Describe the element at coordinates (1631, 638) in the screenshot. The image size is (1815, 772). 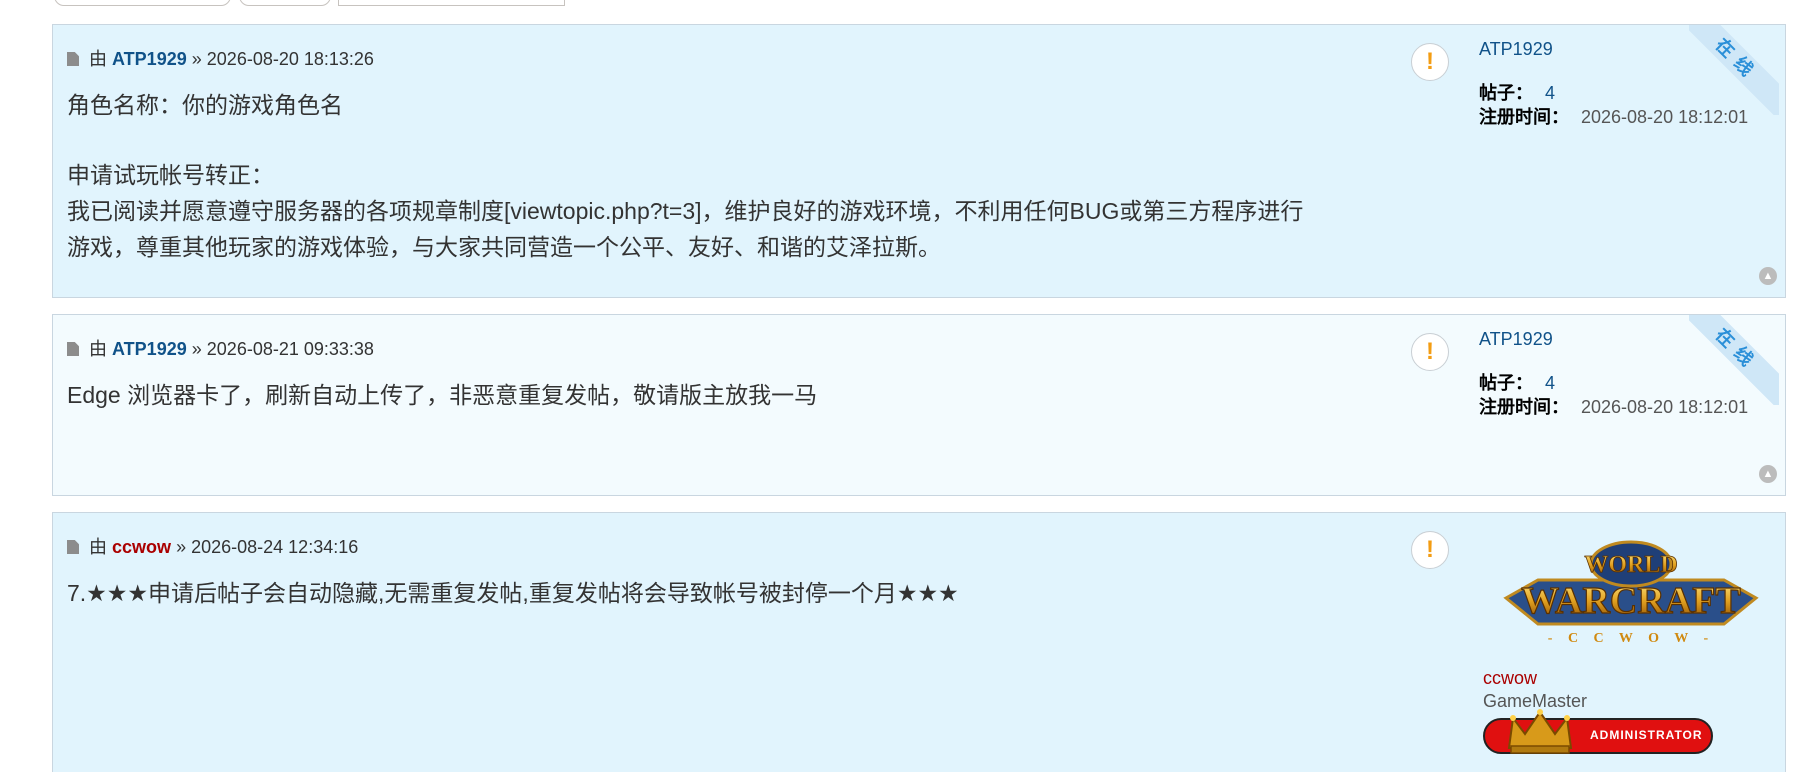
I see `logo-sub-text: - C C W O W -` at that location.